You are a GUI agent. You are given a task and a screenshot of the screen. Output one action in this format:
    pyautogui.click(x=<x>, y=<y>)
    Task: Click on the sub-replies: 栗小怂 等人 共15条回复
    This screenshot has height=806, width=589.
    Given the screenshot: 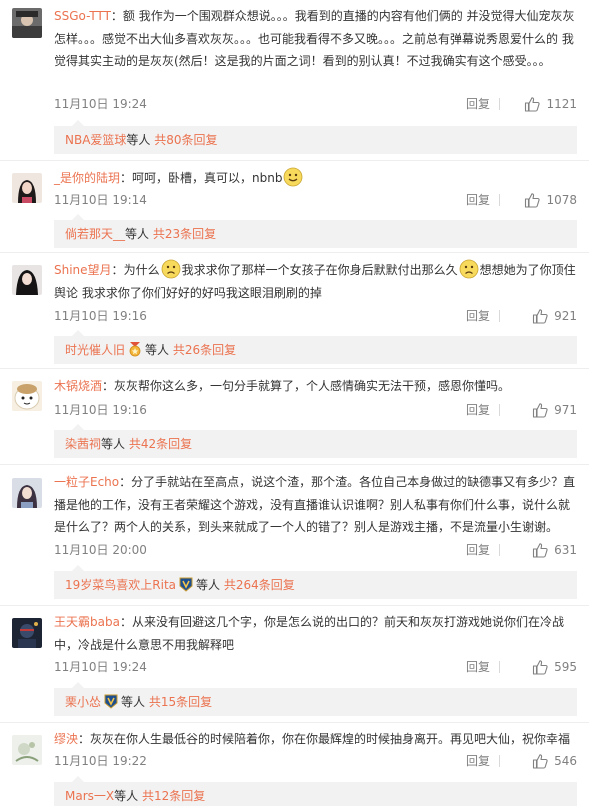 What is the action you would take?
    pyautogui.click(x=315, y=699)
    